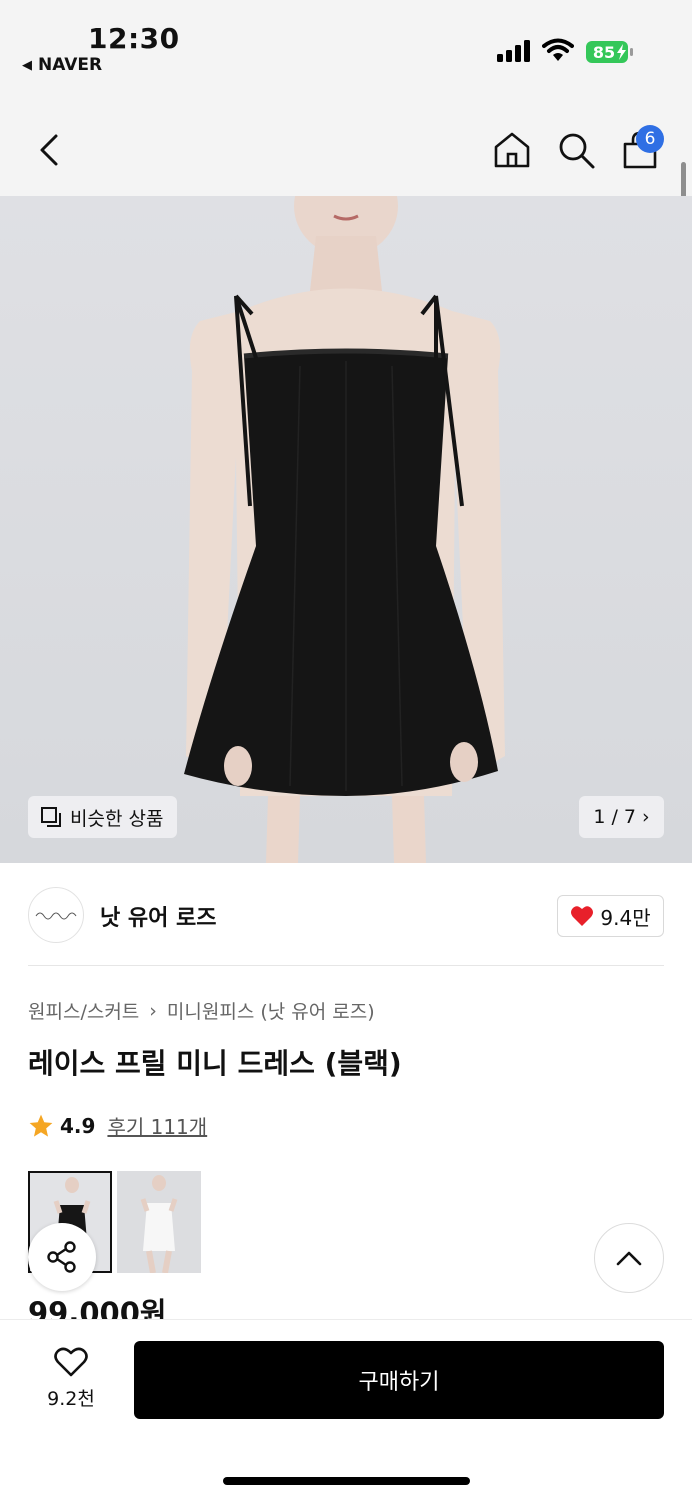 Image resolution: width=692 pixels, height=1500 pixels. I want to click on heart-outline-icon, so click(71, 1362).